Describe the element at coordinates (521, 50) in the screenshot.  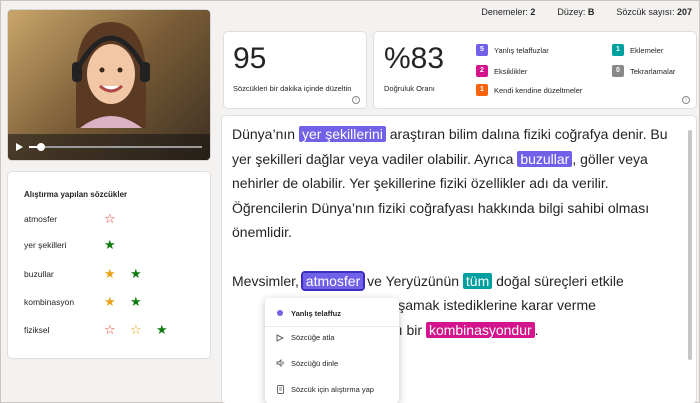
I see `legend-label: Yanlış telaffuzlar` at that location.